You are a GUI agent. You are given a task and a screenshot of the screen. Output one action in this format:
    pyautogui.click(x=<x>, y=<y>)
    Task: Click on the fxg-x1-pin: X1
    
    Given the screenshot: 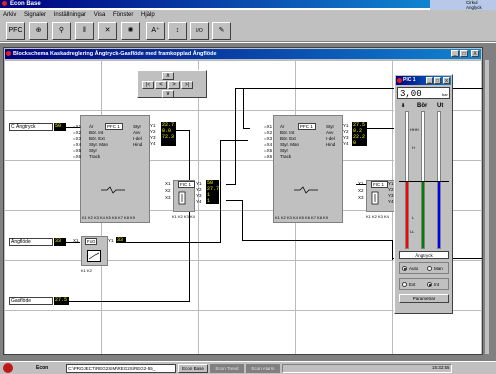 What is the action you would take?
    pyautogui.click(x=76, y=240)
    